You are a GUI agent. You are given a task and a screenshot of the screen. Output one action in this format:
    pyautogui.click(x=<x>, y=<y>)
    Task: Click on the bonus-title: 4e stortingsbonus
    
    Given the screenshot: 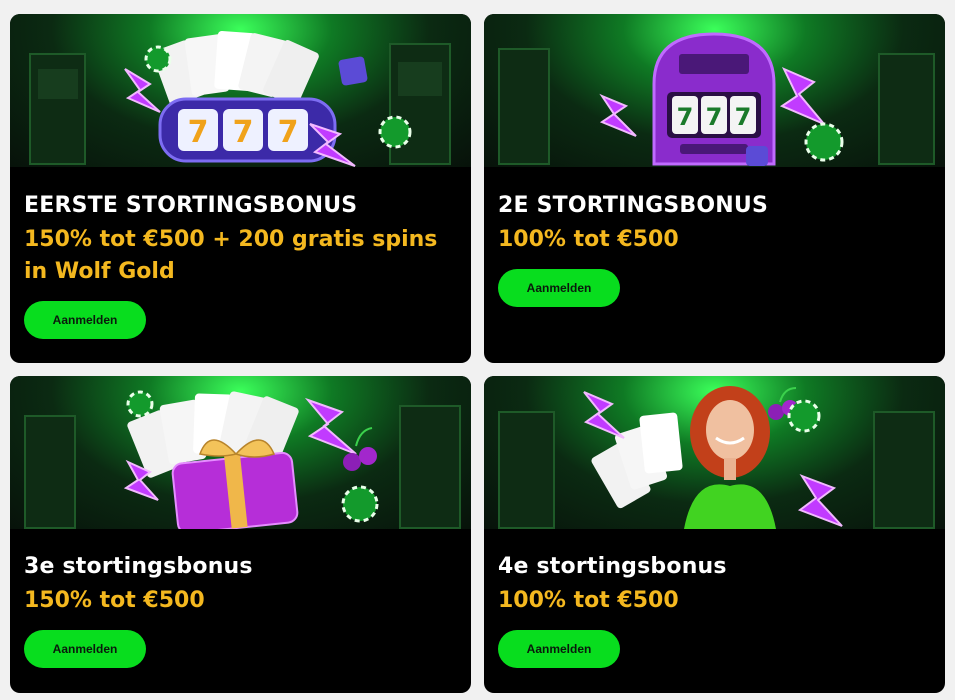 What is the action you would take?
    pyautogui.click(x=612, y=566)
    